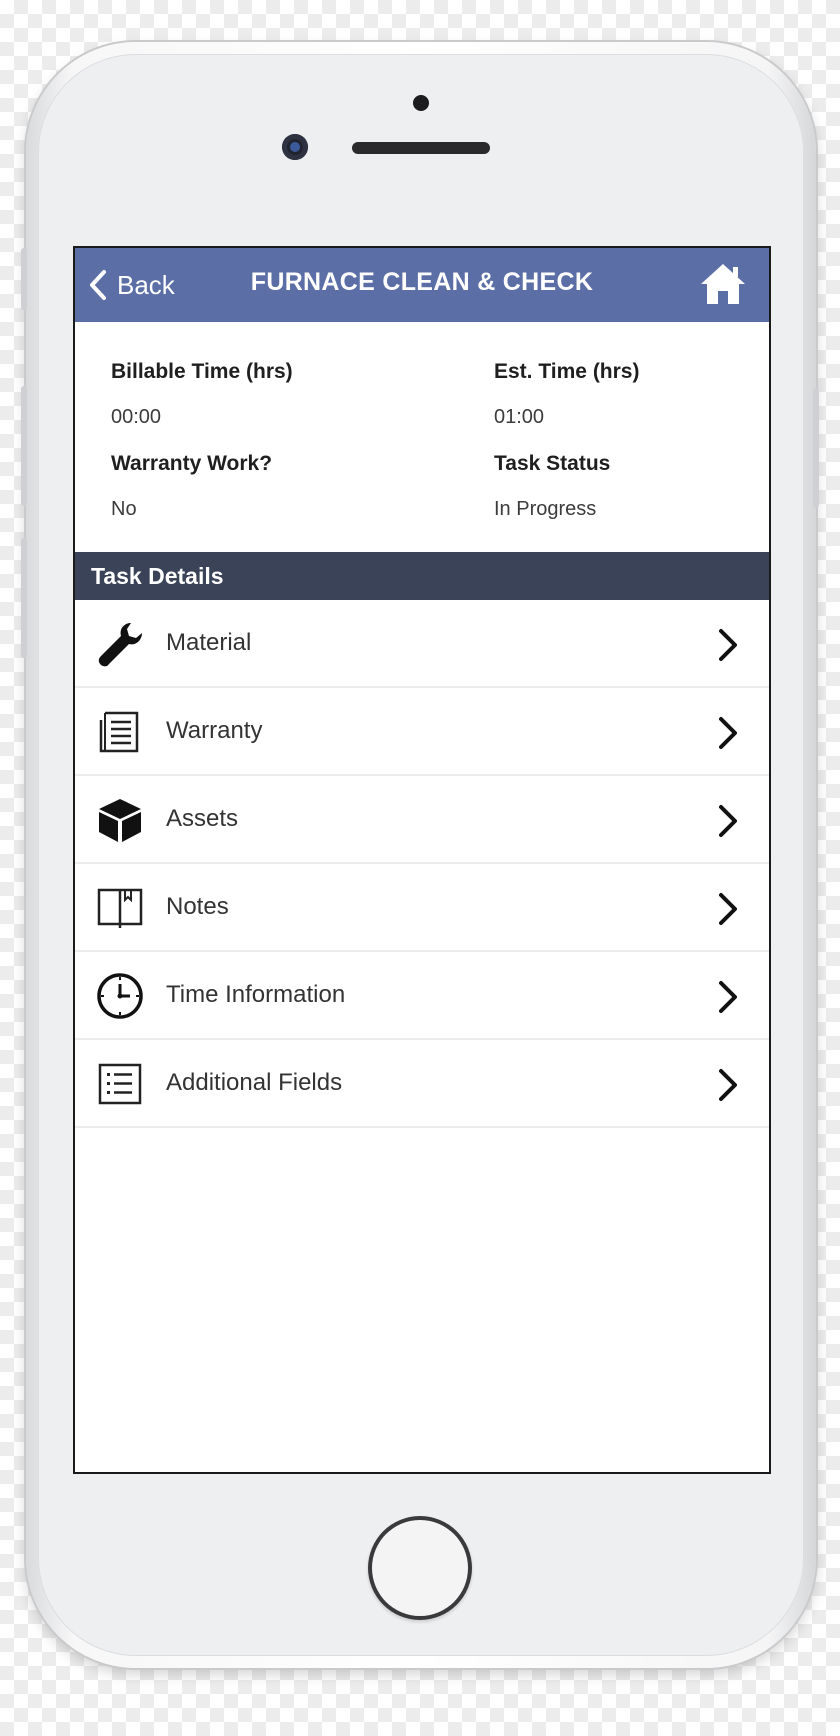 The height and width of the screenshot is (1736, 840). I want to click on task-details-header: Task Details, so click(422, 576).